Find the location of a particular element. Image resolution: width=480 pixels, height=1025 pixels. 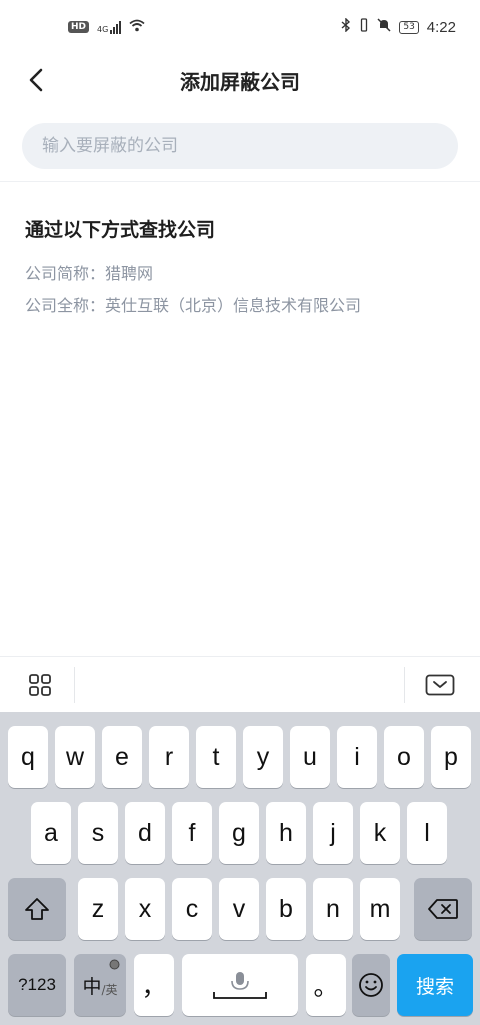

shift-key is located at coordinates (37, 909).